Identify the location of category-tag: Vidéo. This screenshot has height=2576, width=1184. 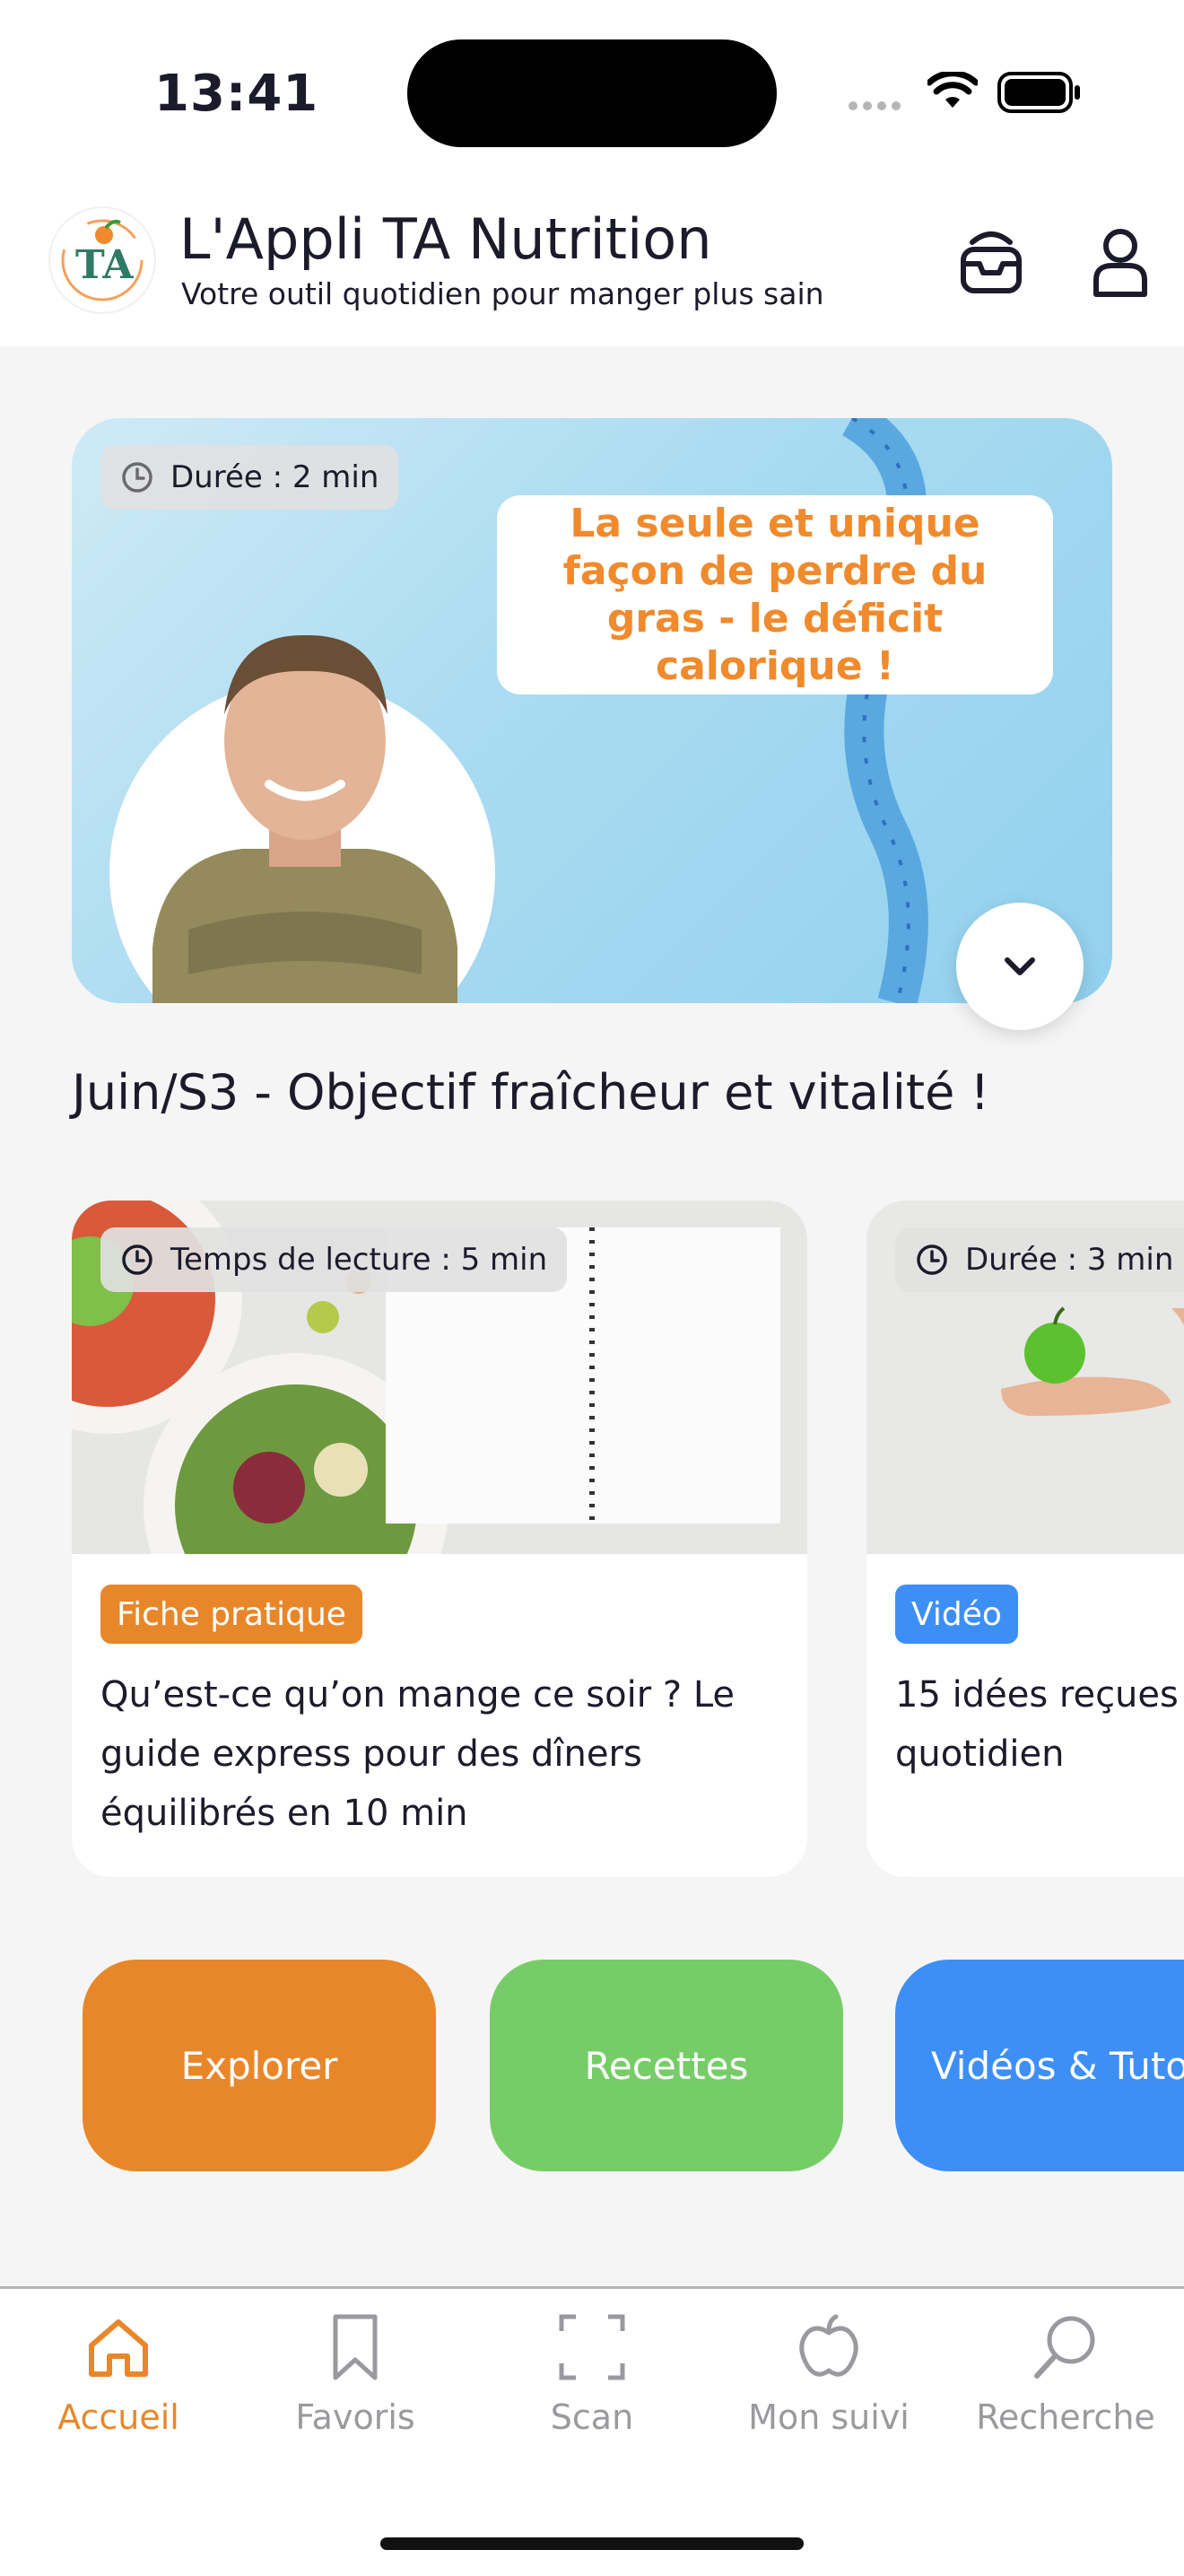
(957, 1614).